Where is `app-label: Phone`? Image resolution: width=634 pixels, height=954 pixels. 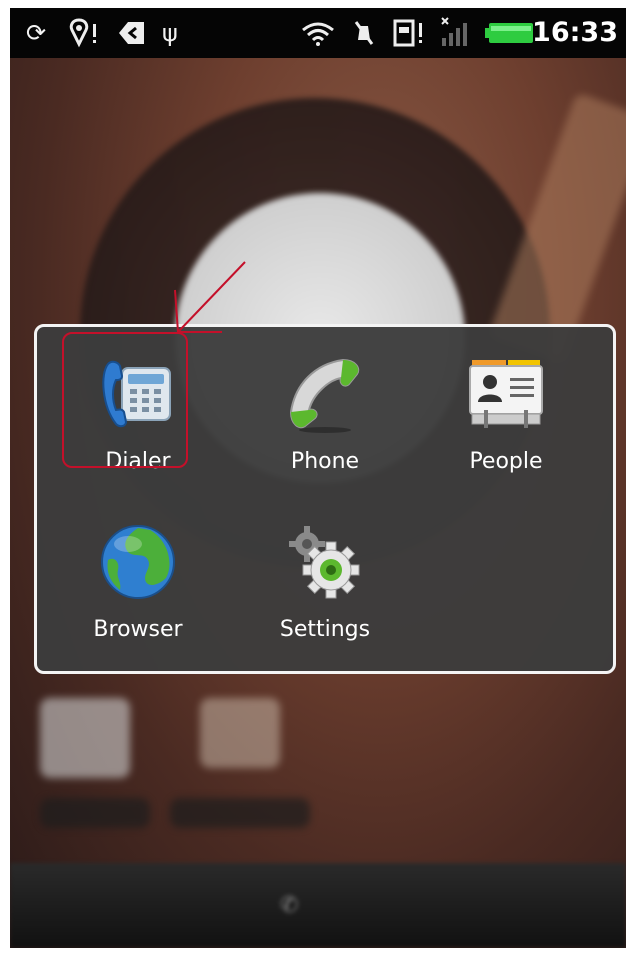 app-label: Phone is located at coordinates (325, 461).